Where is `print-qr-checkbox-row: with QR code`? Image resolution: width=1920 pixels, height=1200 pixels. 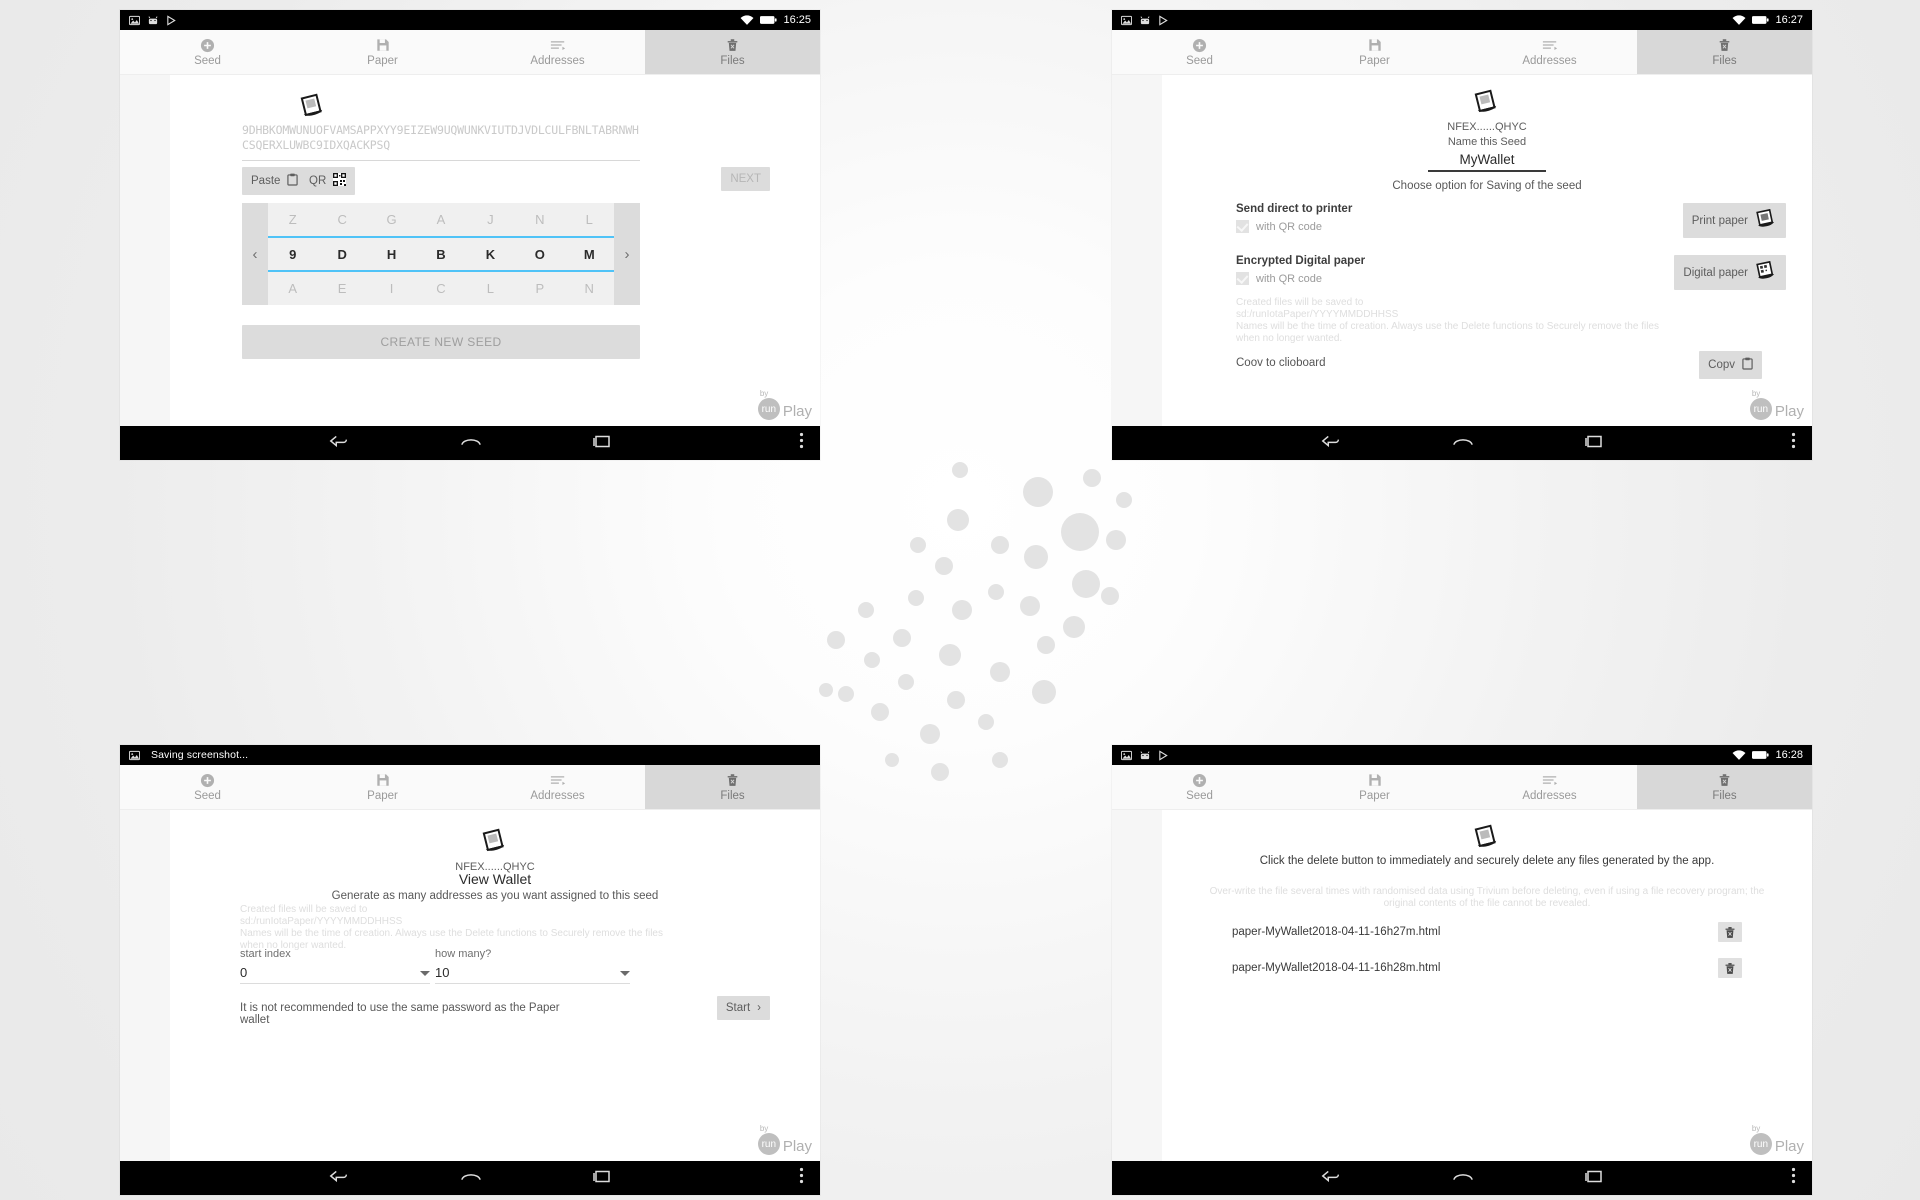
print-qr-checkbox-row: with QR code is located at coordinates (1294, 226).